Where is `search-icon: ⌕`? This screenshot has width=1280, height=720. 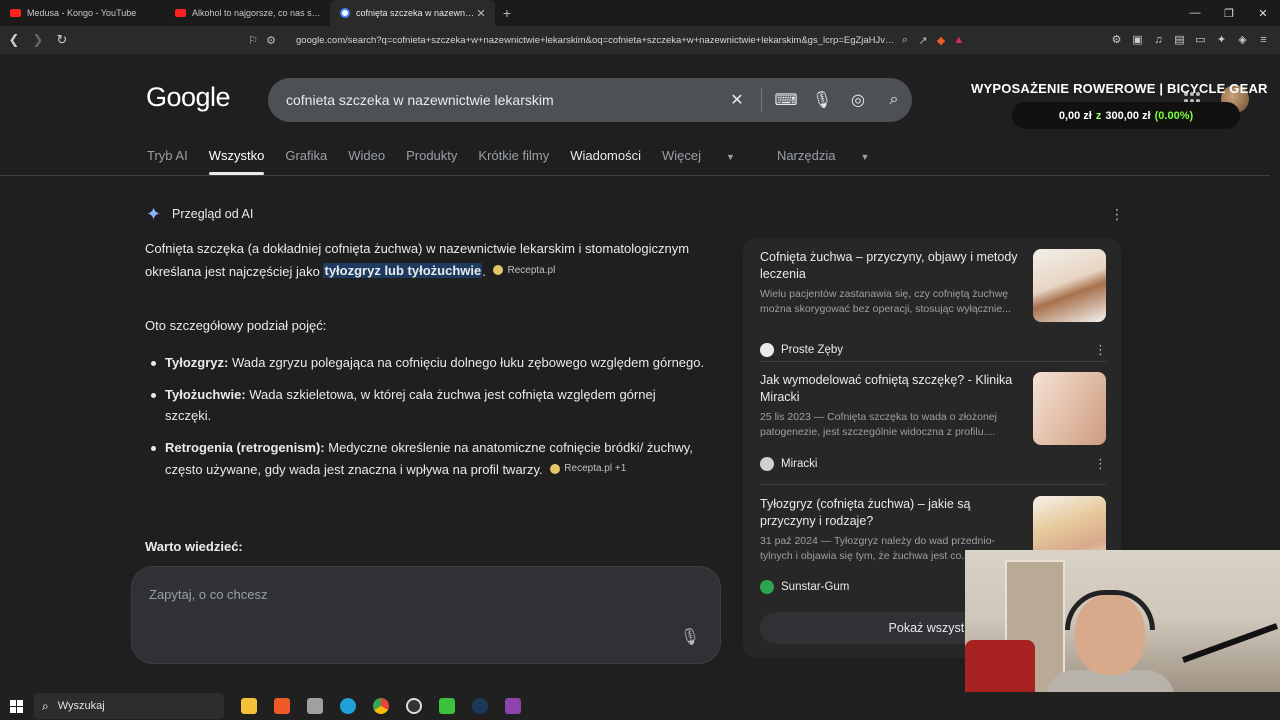
search-icon: ⌕ is located at coordinates (894, 100).